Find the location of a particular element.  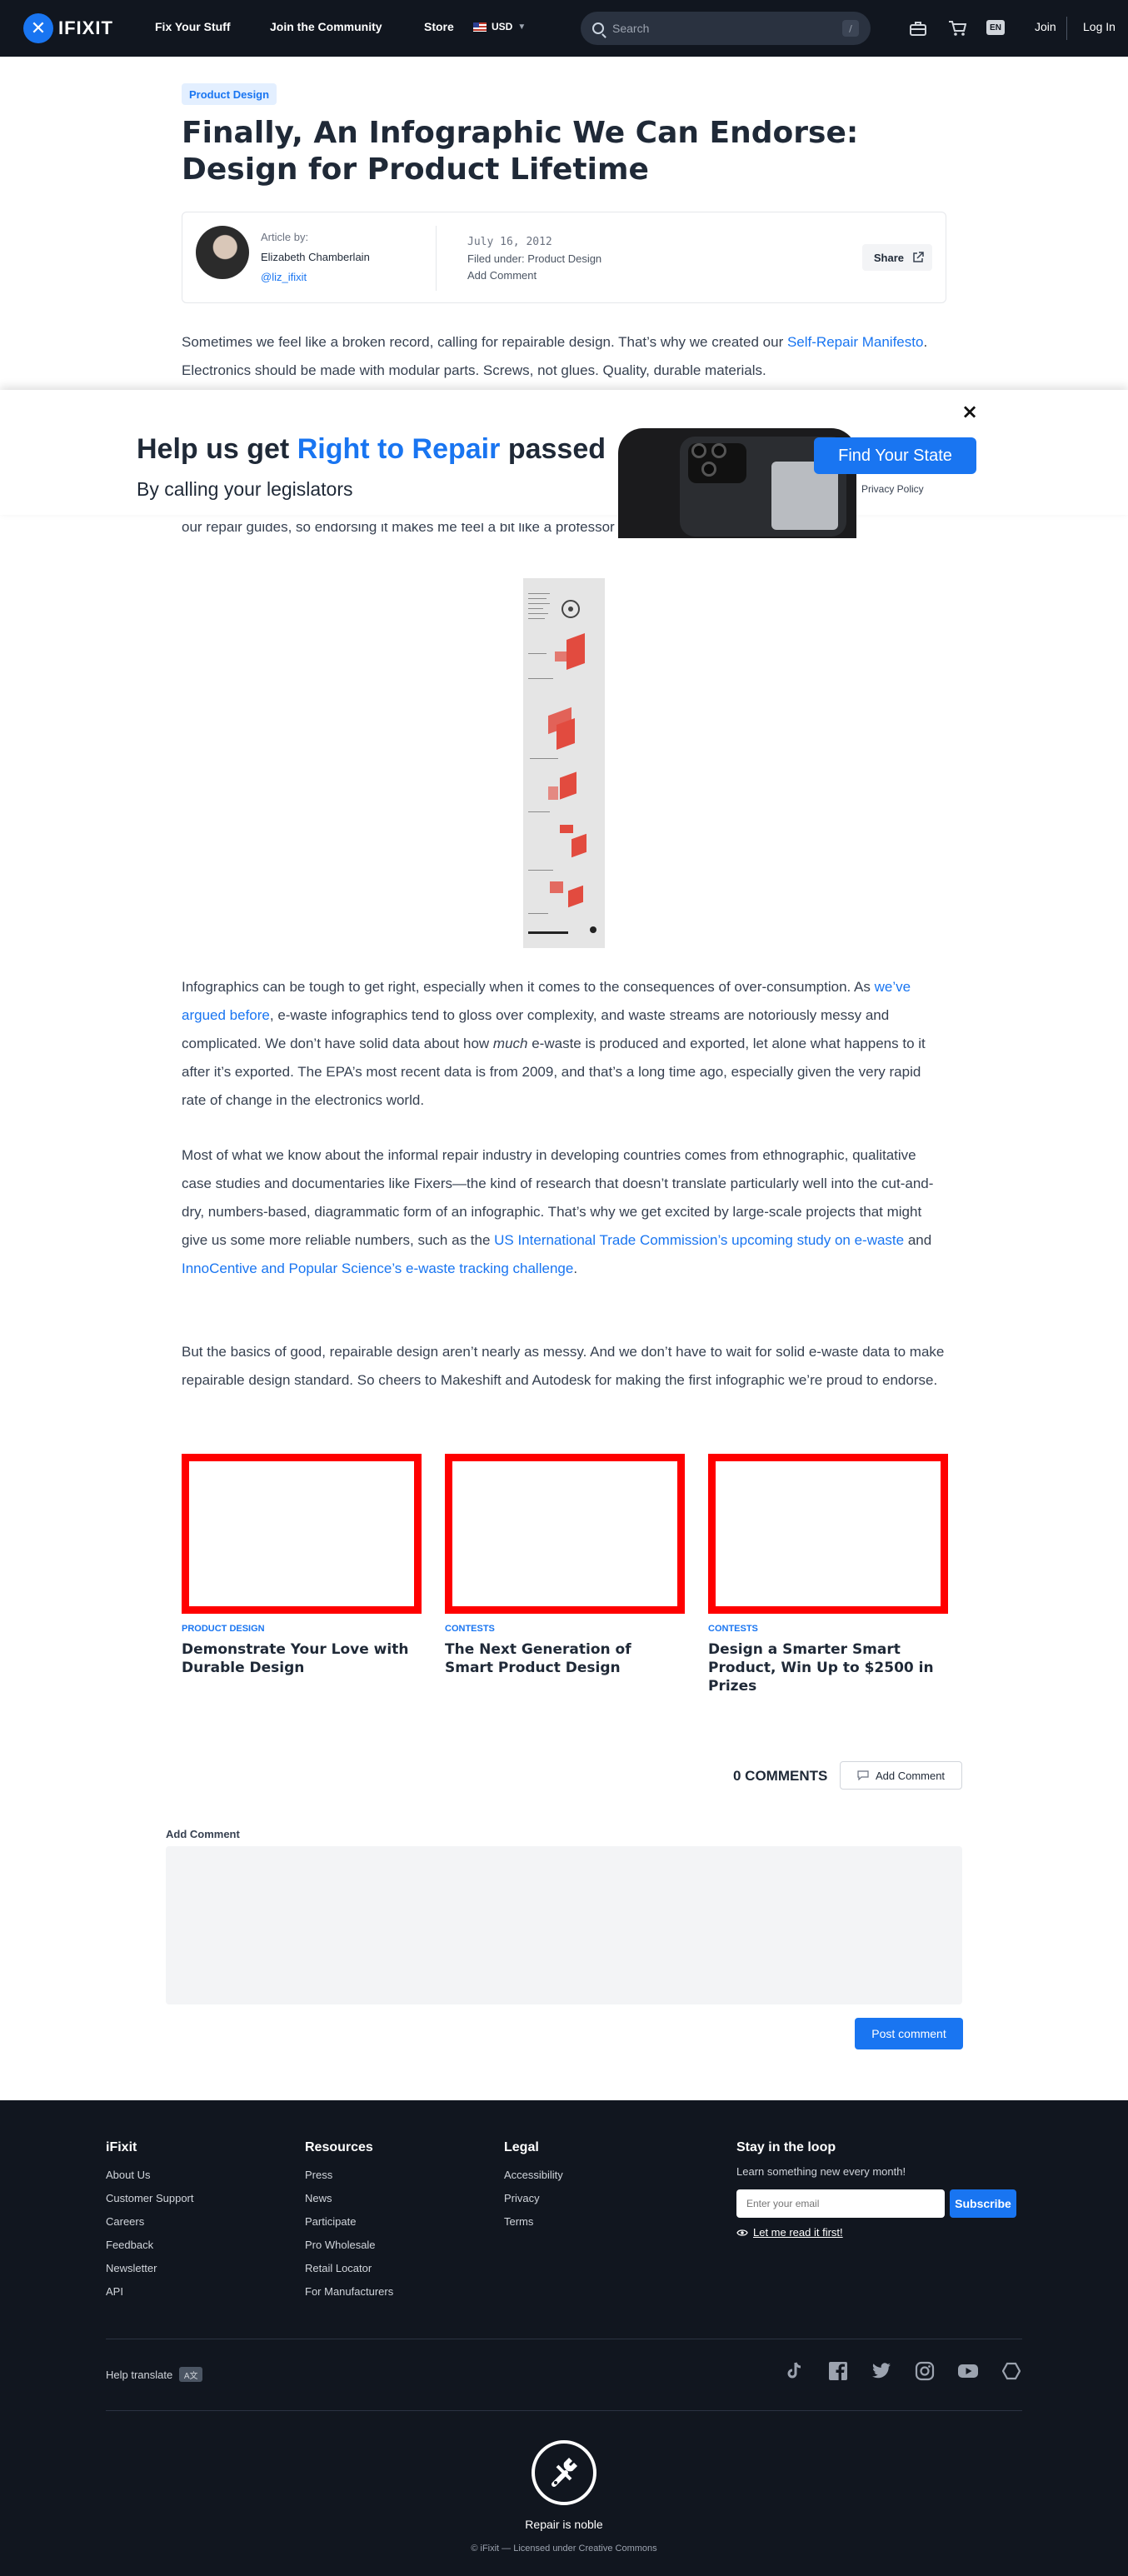

footer-link: Feedback is located at coordinates (150, 2245).